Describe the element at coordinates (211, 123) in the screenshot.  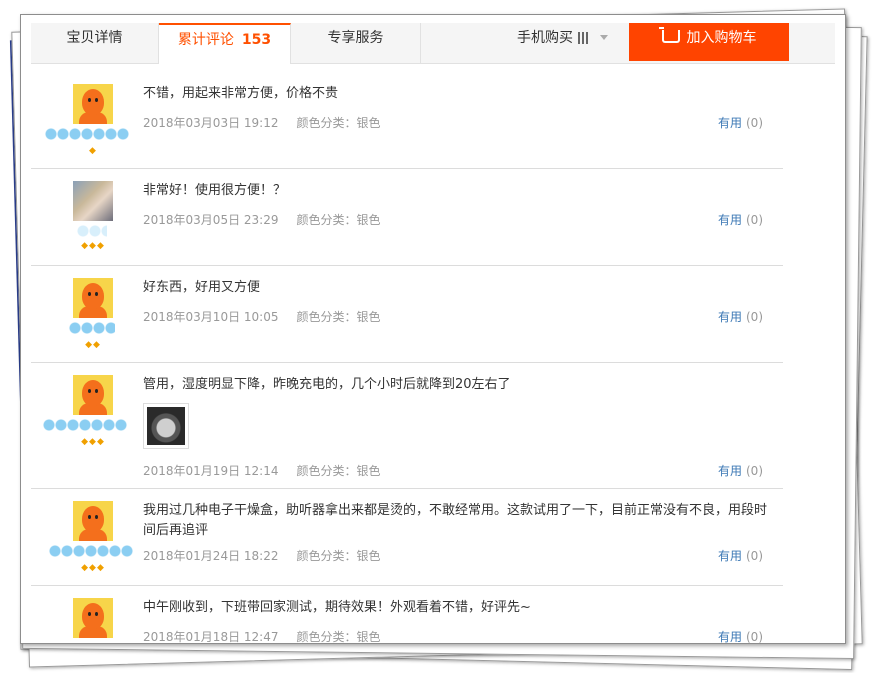
I see `review-date: 2018年03月03日 19:12` at that location.